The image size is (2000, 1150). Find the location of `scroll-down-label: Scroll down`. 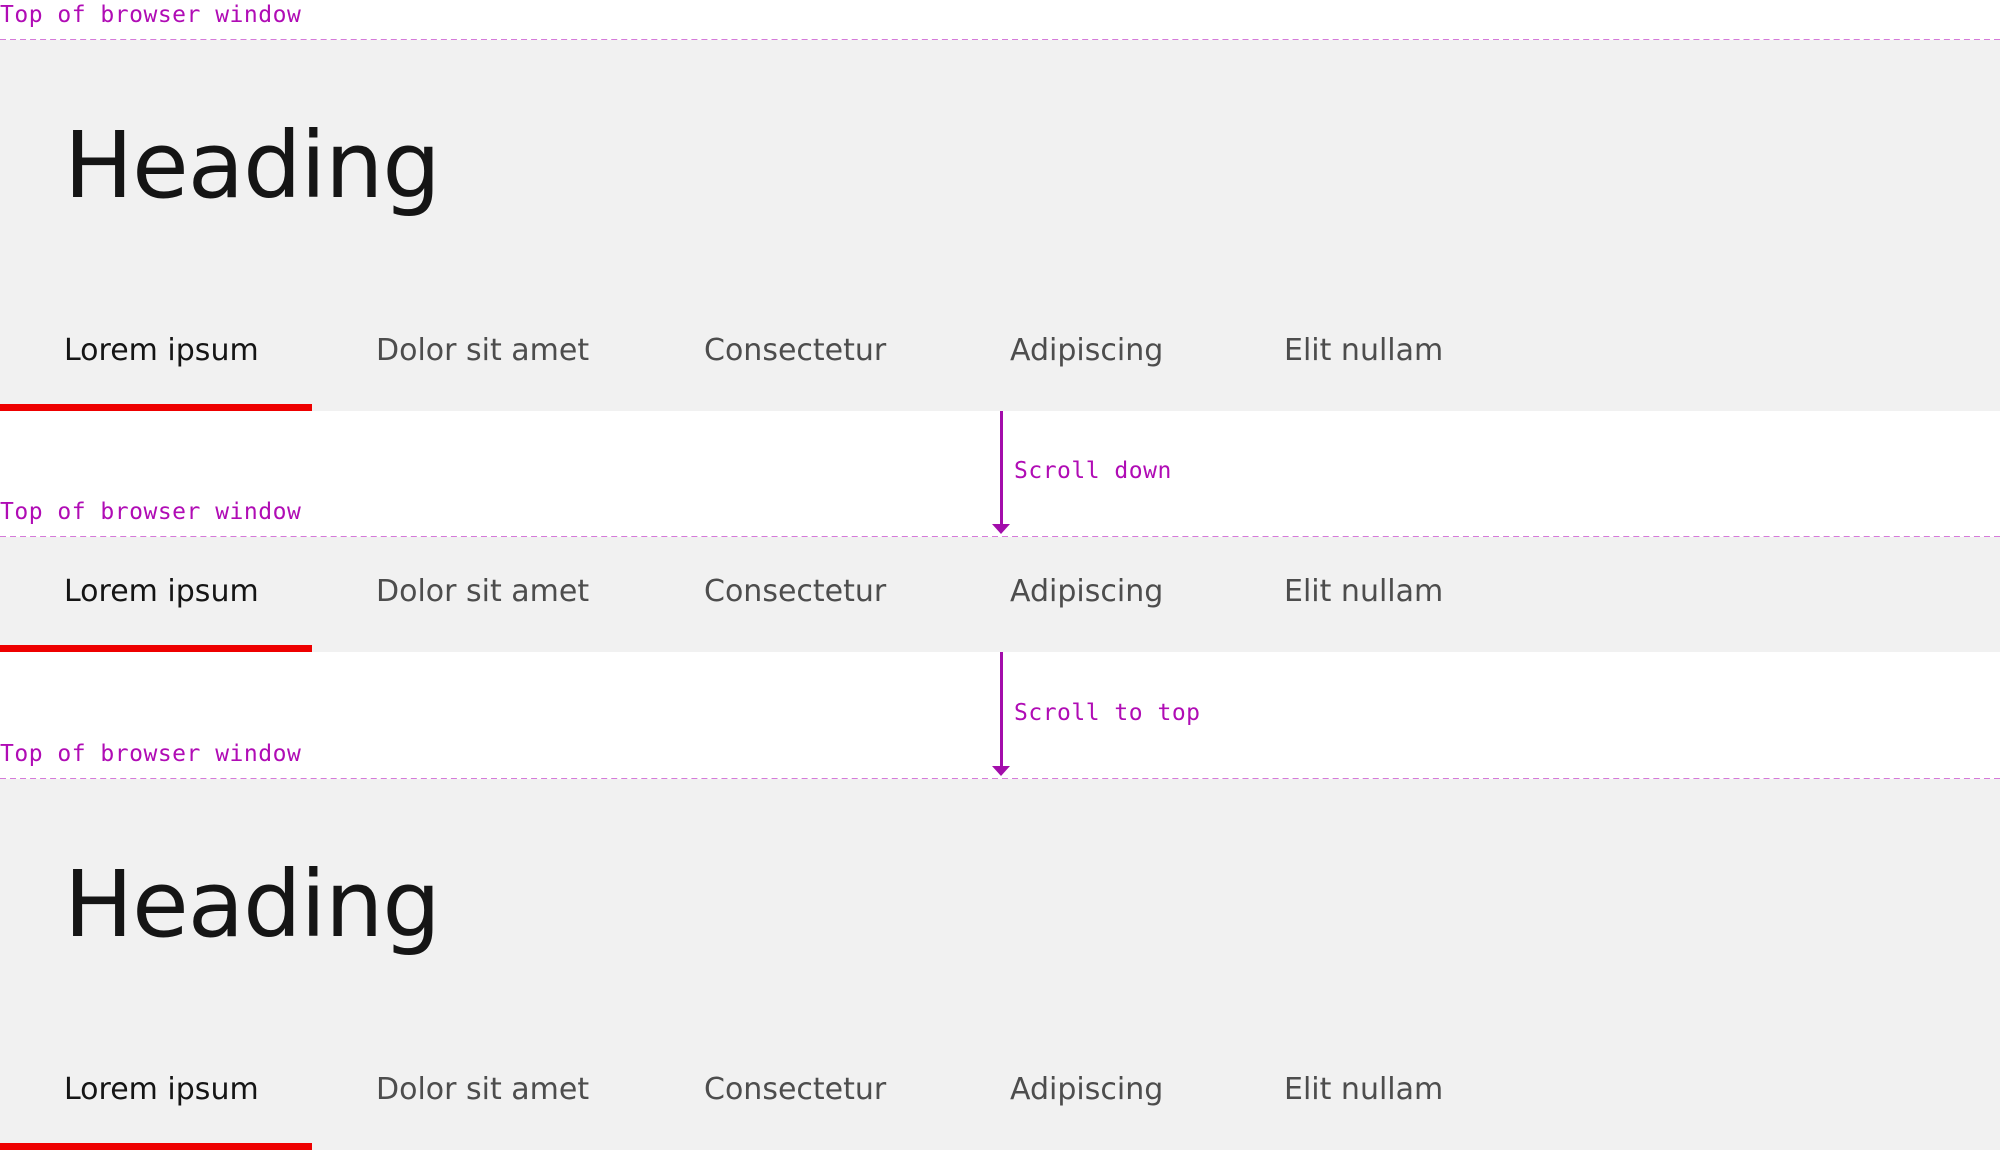

scroll-down-label: Scroll down is located at coordinates (1093, 471).